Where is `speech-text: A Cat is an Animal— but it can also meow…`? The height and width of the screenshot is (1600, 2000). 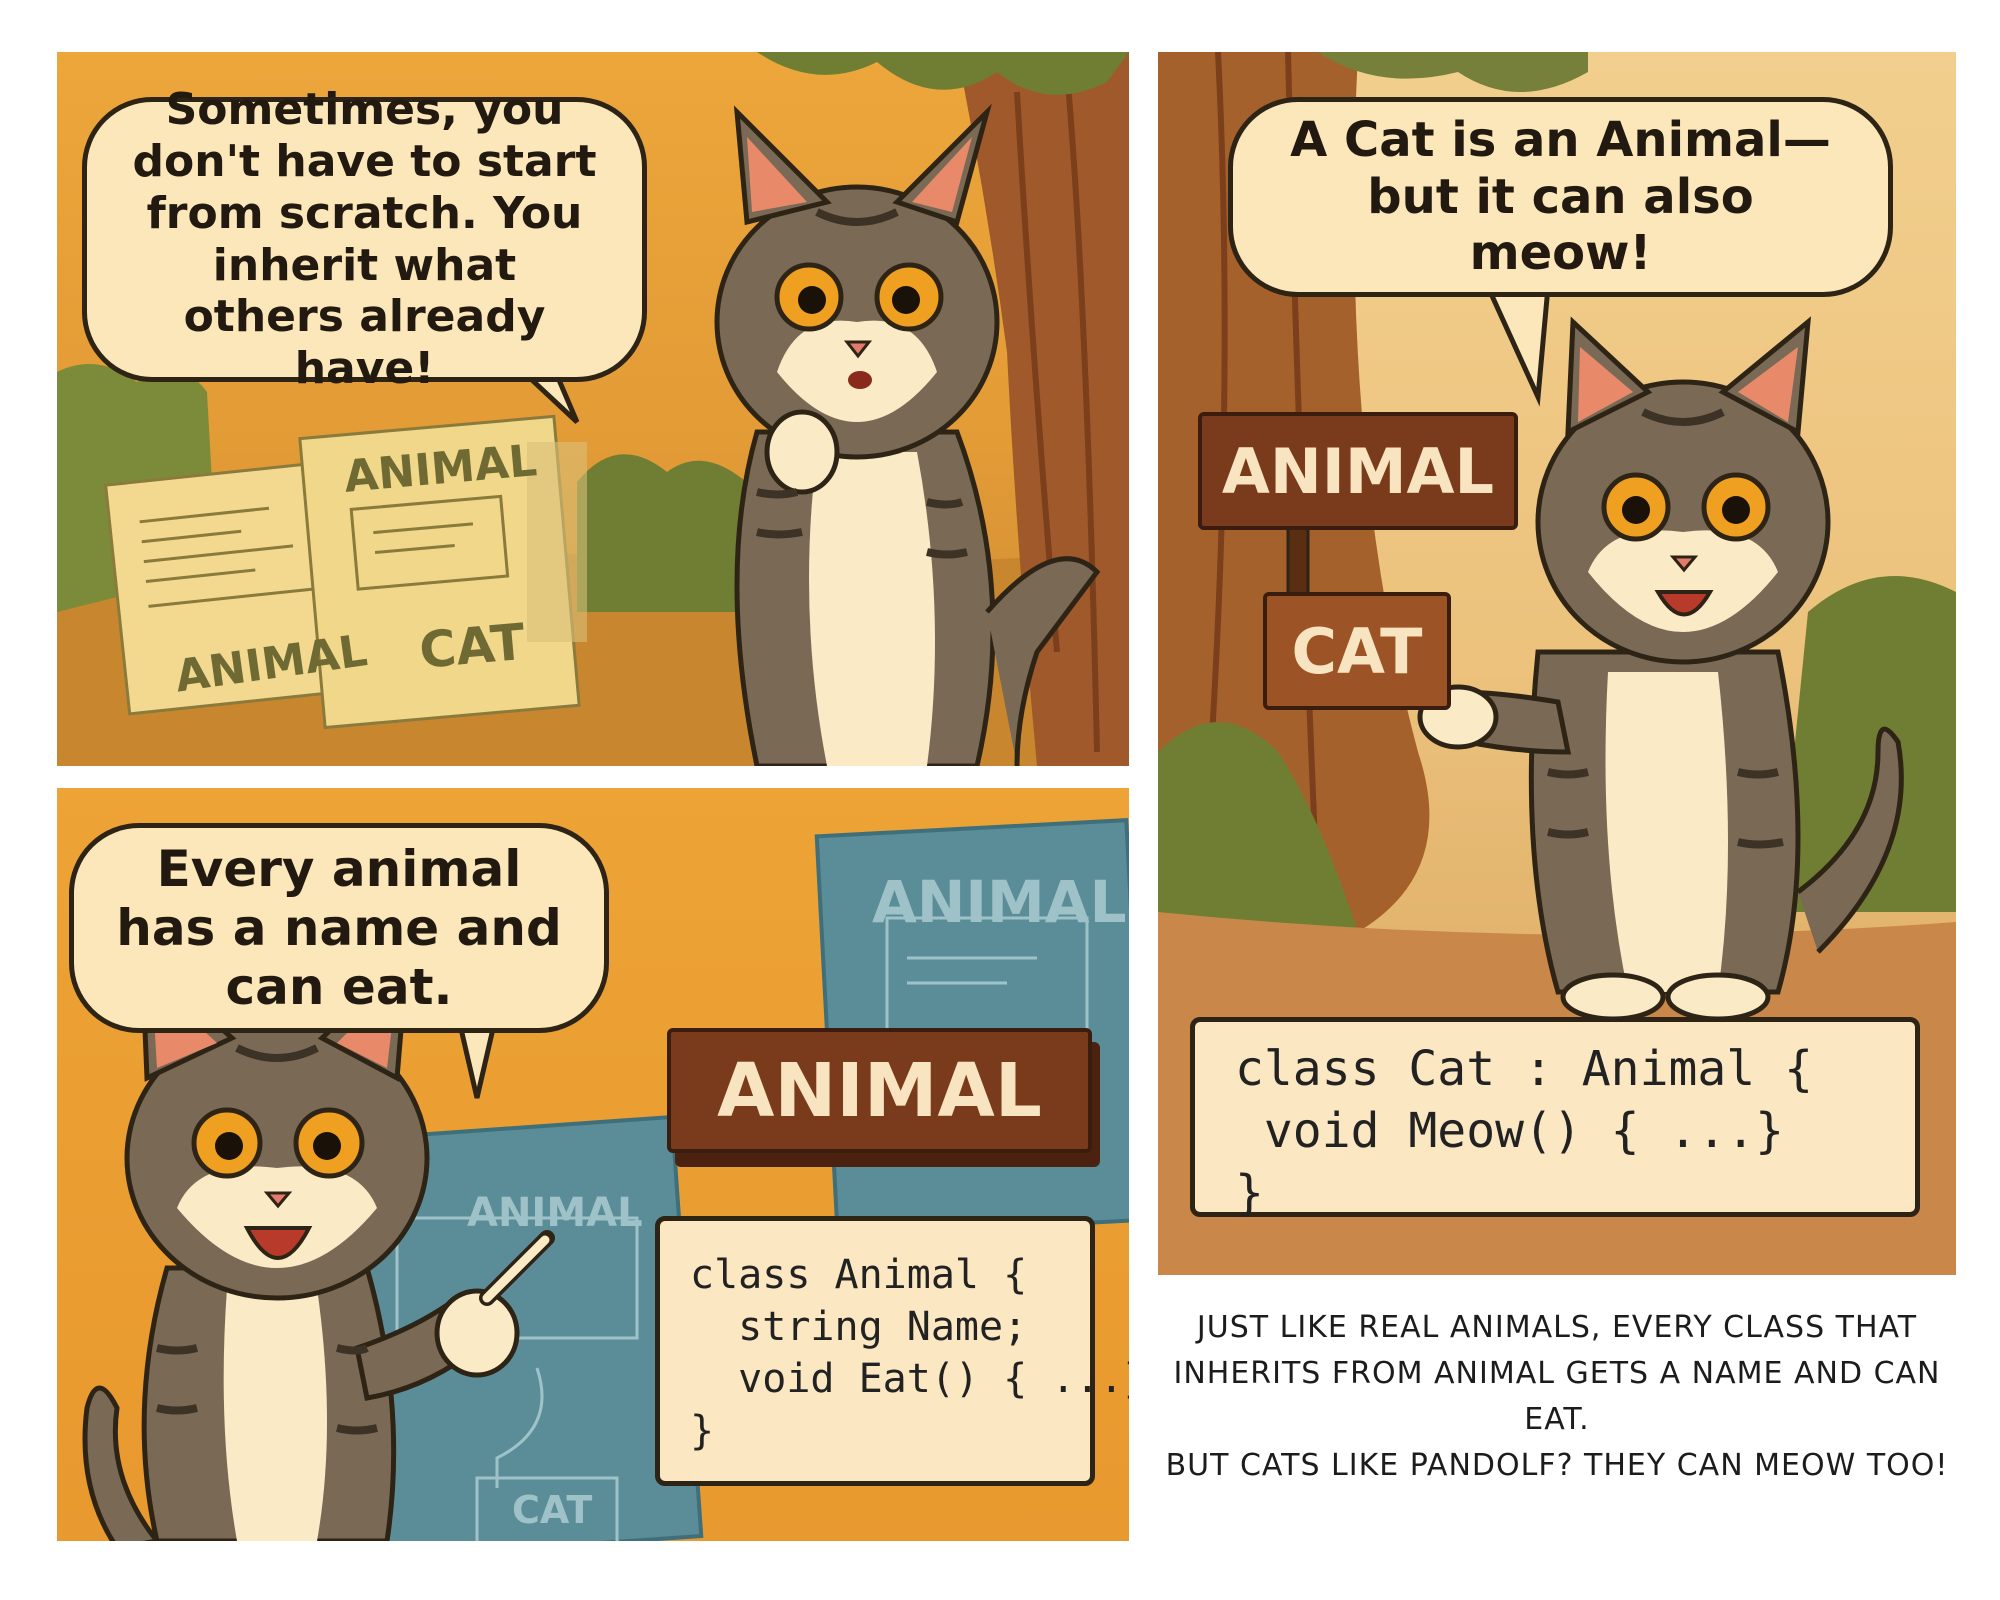 speech-text: A Cat is an Animal— but it can also meow… is located at coordinates (1560, 197).